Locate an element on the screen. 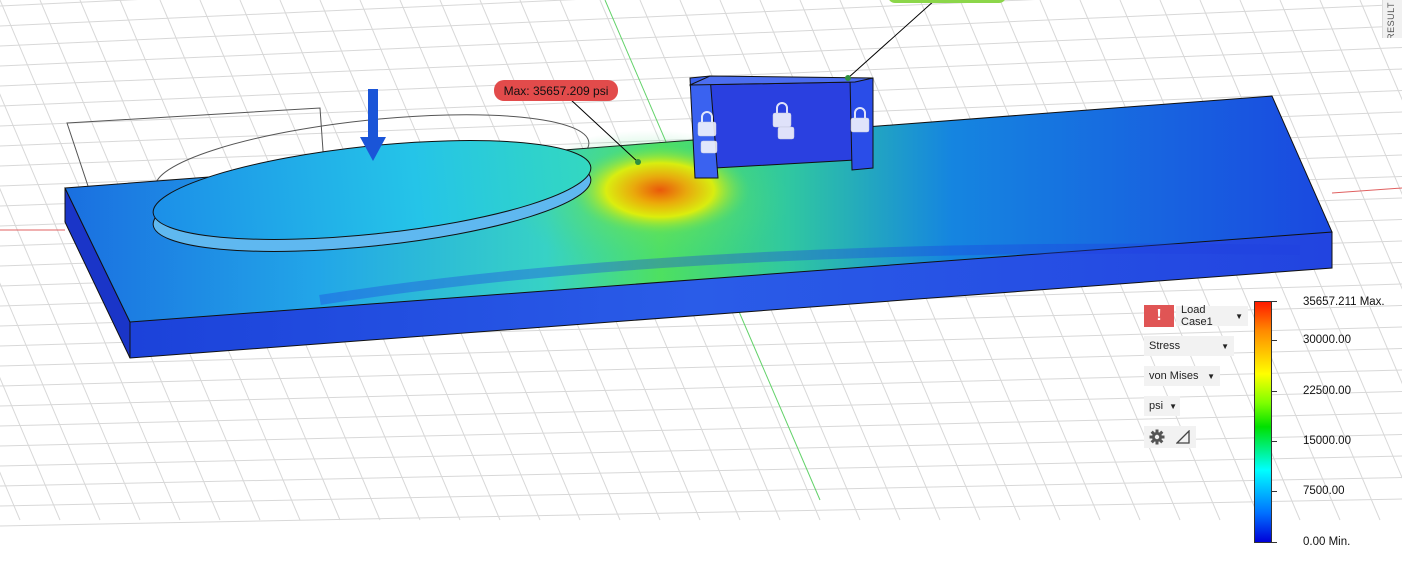 This screenshot has width=1402, height=584. results-side-tab: RESULT is located at coordinates (1392, 19).